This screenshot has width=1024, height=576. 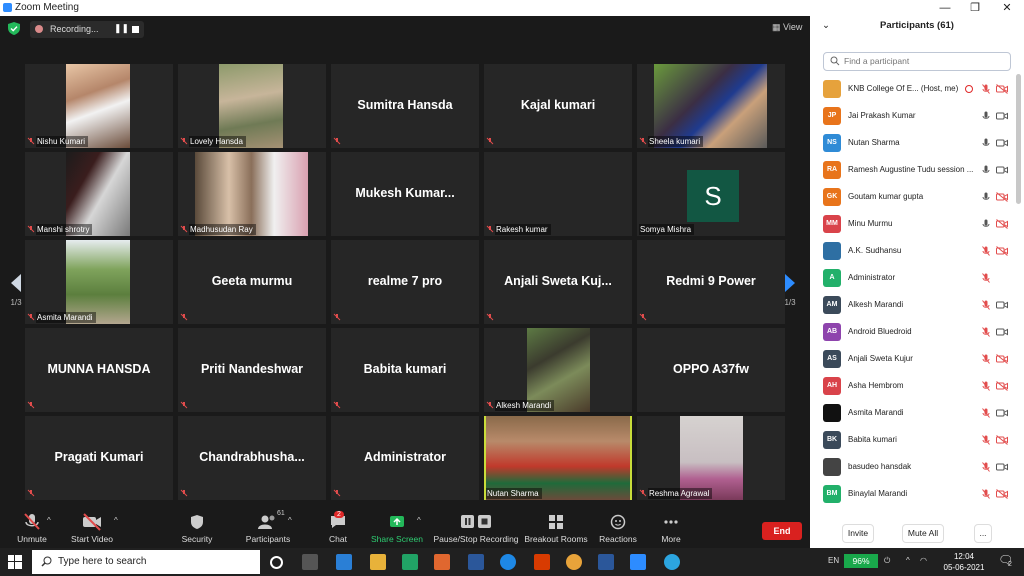 What do you see at coordinates (49, 520) in the screenshot?
I see `audio-options-caret-icon: ^` at bounding box center [49, 520].